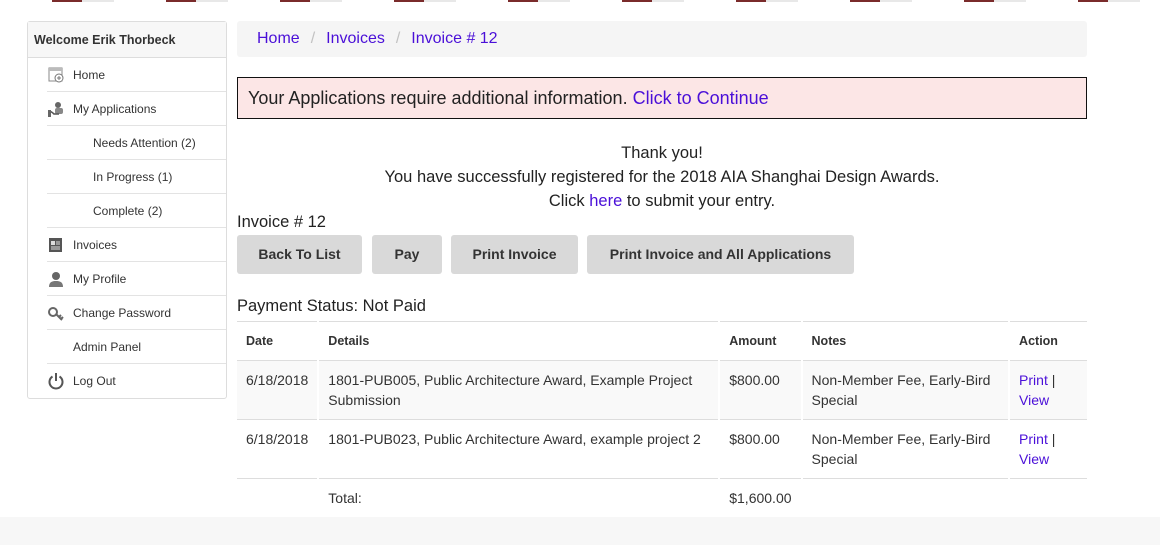 Image resolution: width=1160 pixels, height=545 pixels. I want to click on sidebar-item-change-password: Change Password, so click(136, 313).